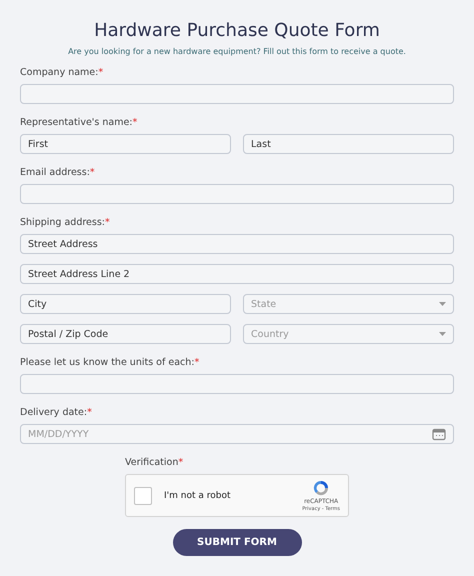 This screenshot has height=576, width=474. What do you see at coordinates (125, 144) in the screenshot?
I see `input-field: First` at bounding box center [125, 144].